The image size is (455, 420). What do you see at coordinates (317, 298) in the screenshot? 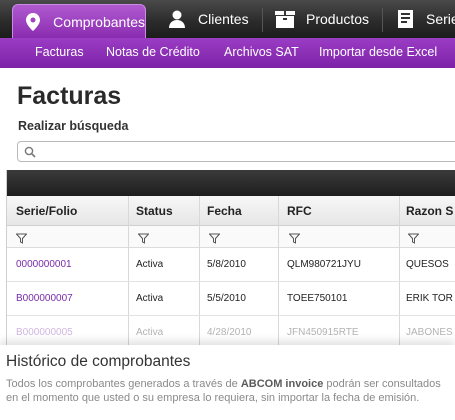
I see `cell-rfc: TOEE750101` at bounding box center [317, 298].